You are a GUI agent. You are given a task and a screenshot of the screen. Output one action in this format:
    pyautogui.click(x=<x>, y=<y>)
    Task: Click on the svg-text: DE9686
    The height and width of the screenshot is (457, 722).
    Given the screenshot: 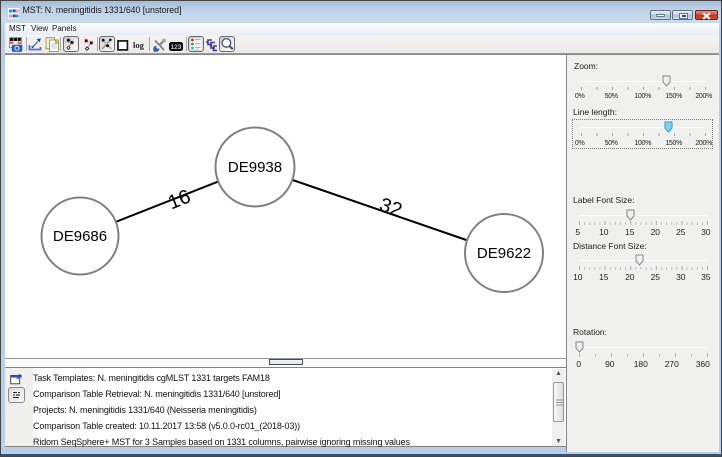 What is the action you would take?
    pyautogui.click(x=80, y=236)
    